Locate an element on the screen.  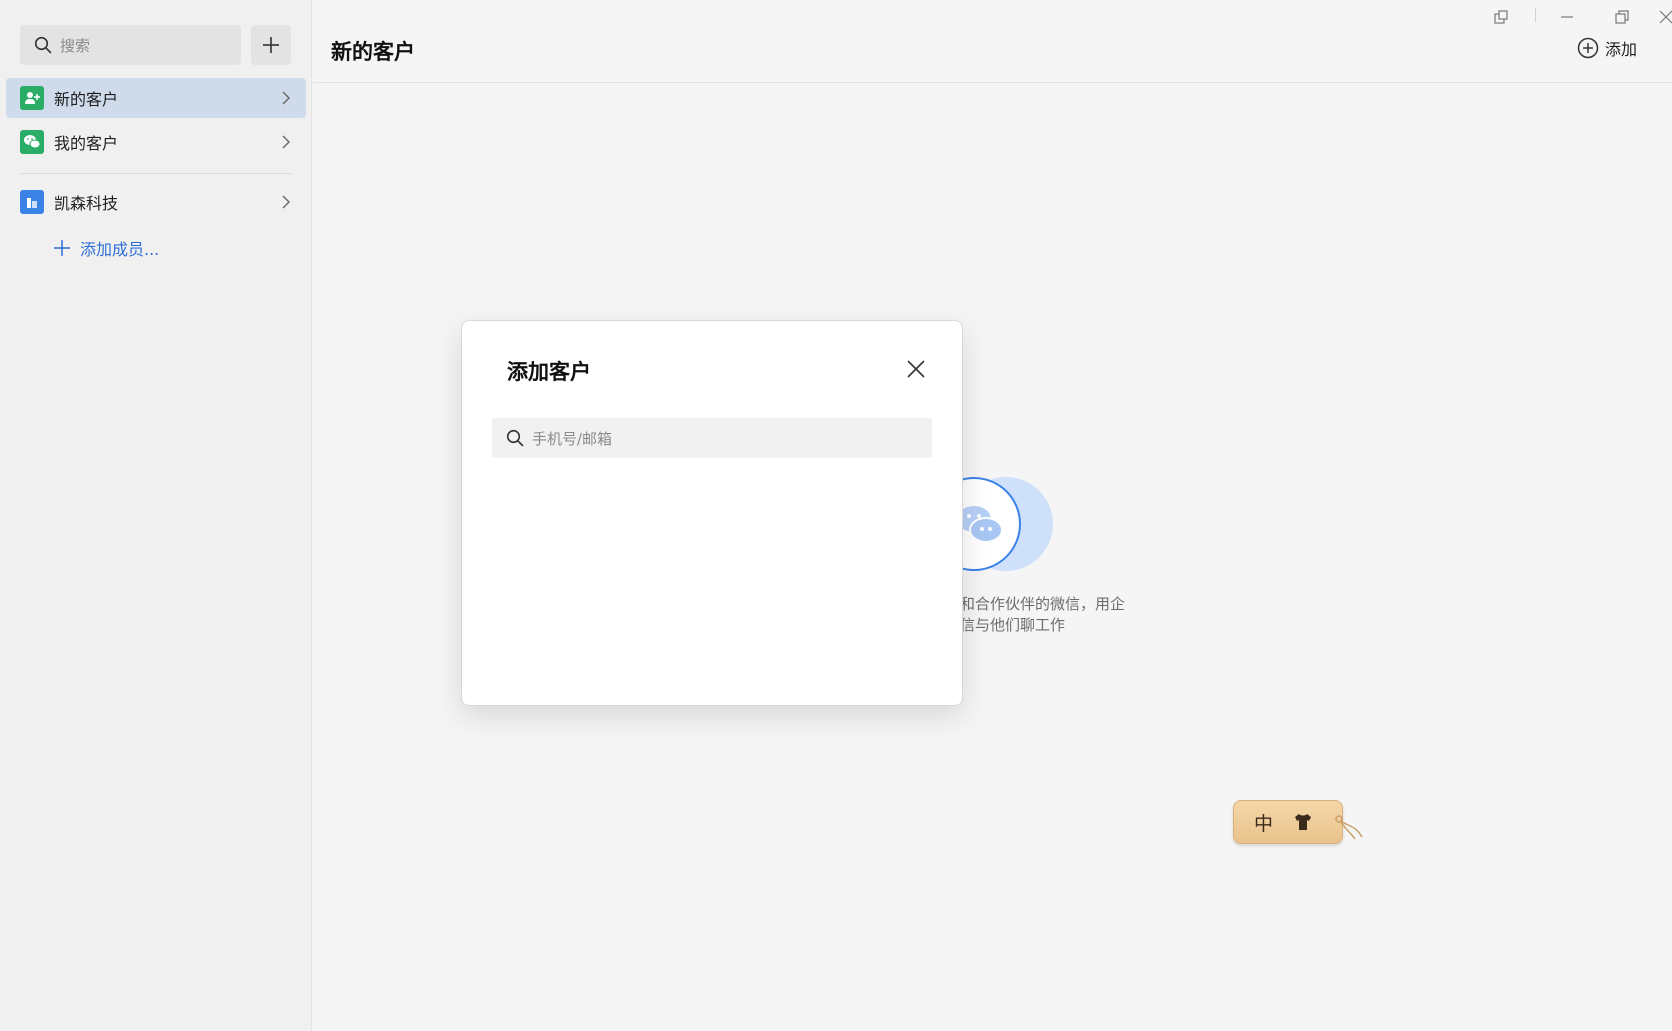
sidebar-item-company: 凯森科技 is located at coordinates (156, 202).